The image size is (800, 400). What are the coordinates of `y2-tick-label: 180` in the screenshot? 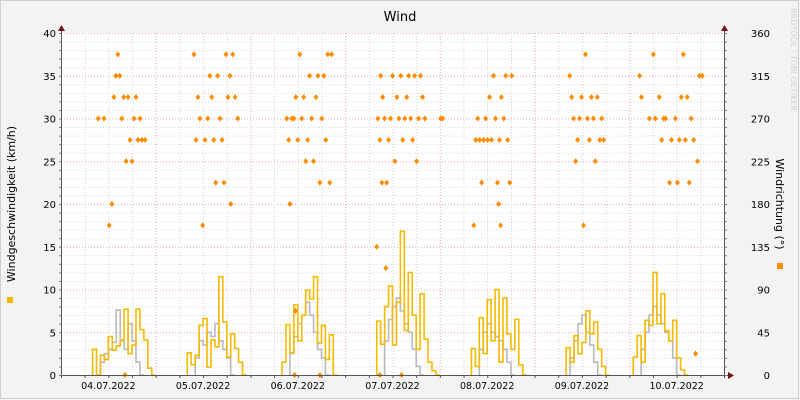 It's located at (760, 205).